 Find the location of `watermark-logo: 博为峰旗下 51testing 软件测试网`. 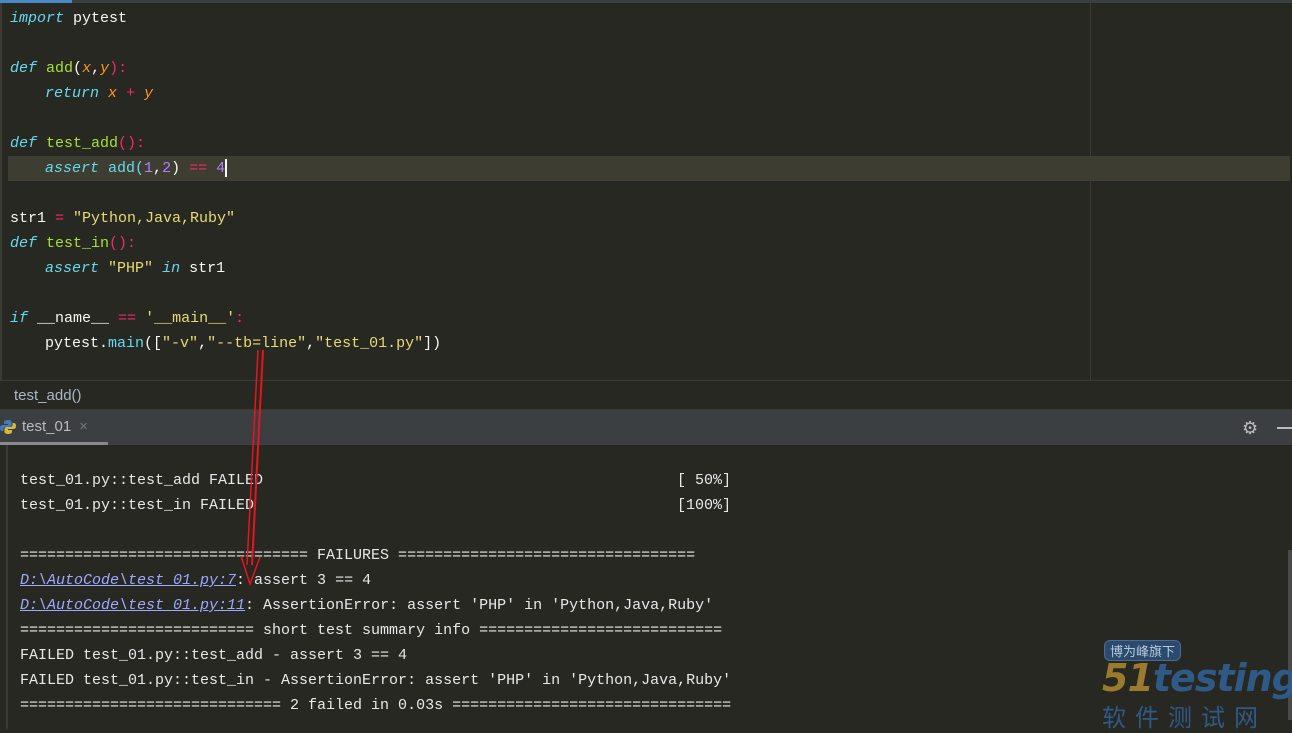

watermark-logo: 博为峰旗下 51testing 软件测试网 is located at coordinates (1196, 685).